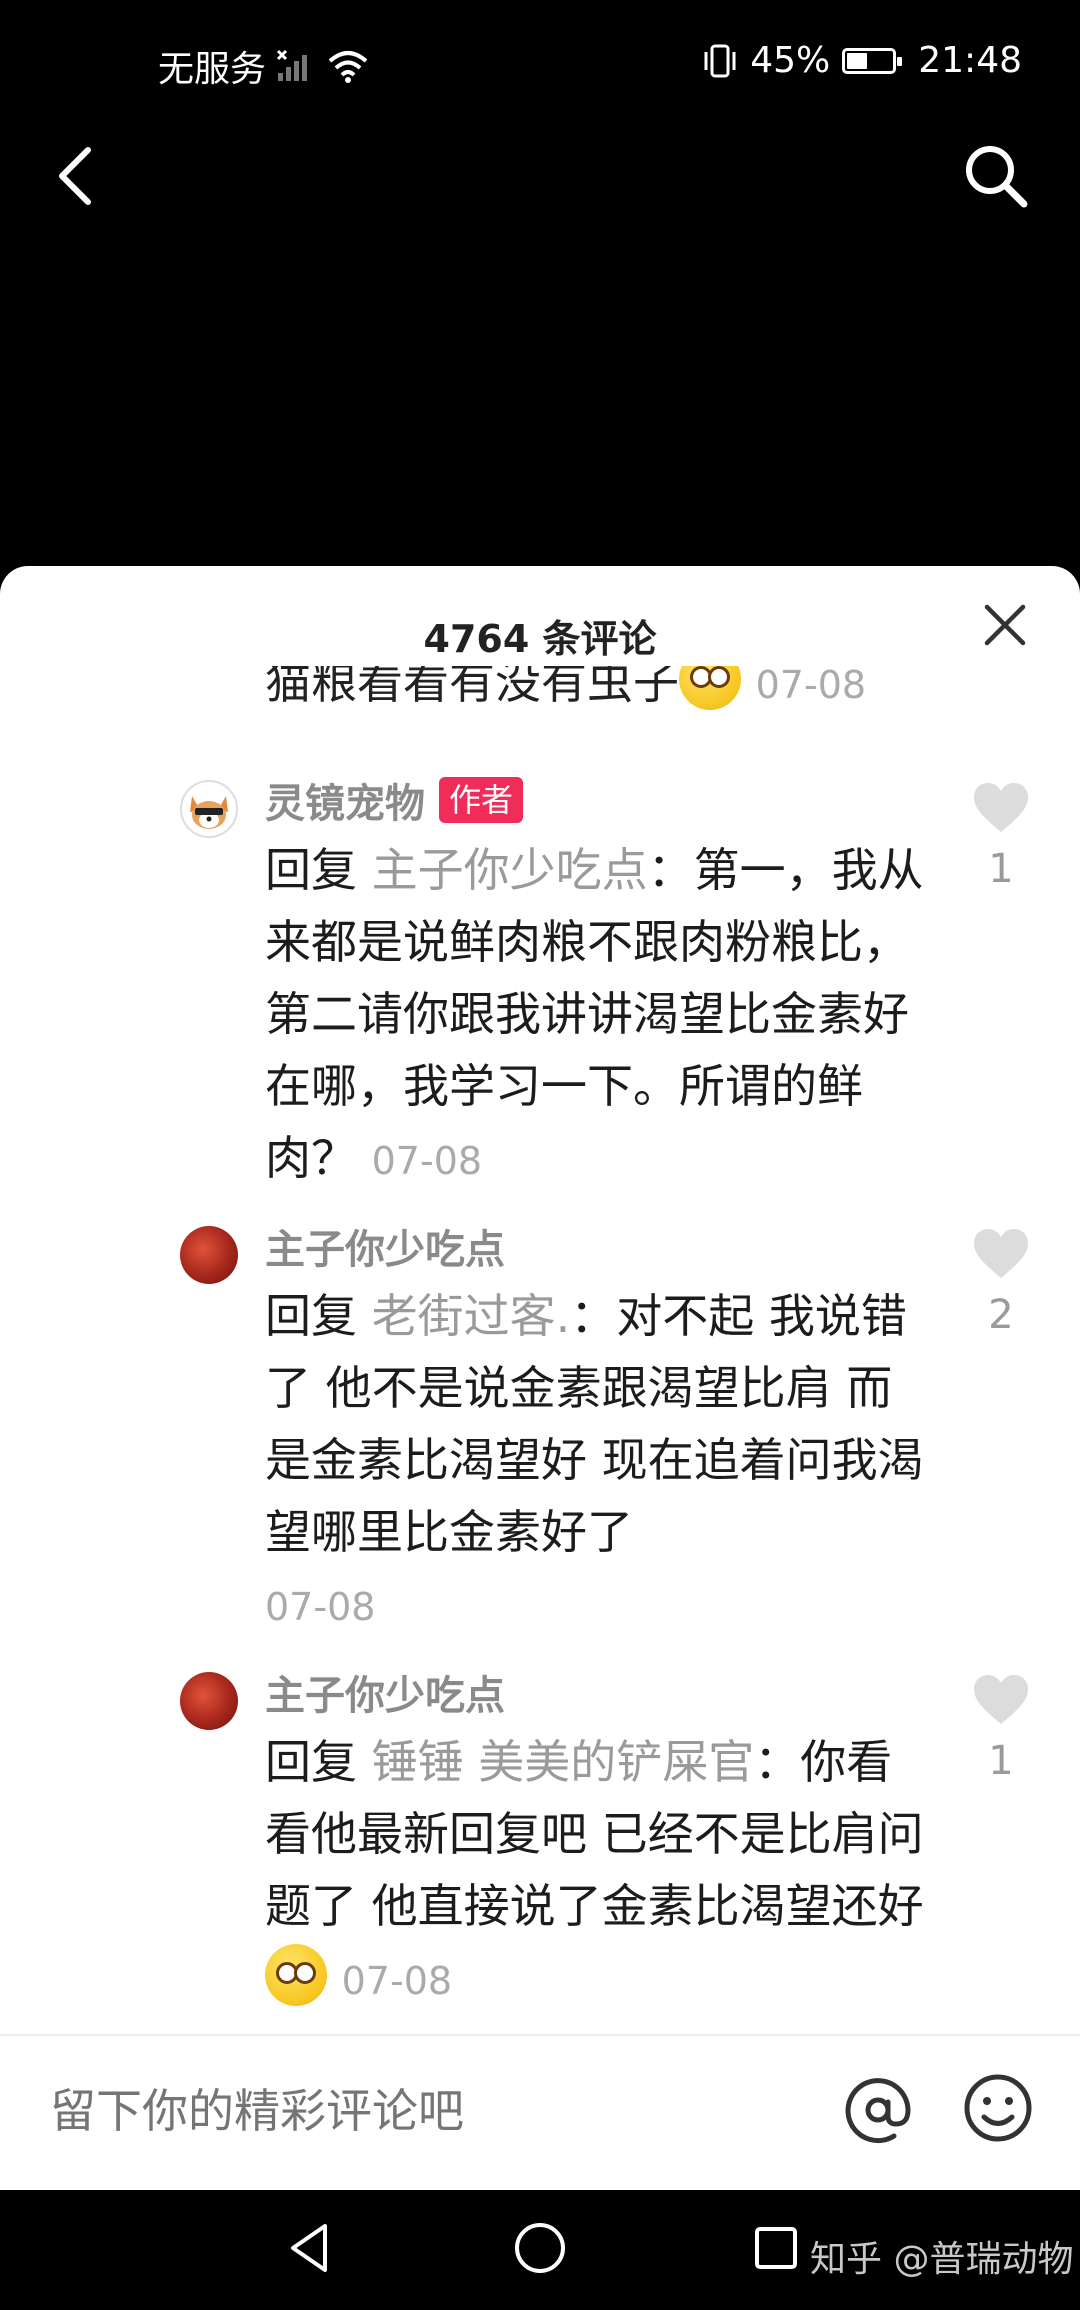  Describe the element at coordinates (540, 639) in the screenshot. I see `comments-count-title: 4764 条评论` at that location.